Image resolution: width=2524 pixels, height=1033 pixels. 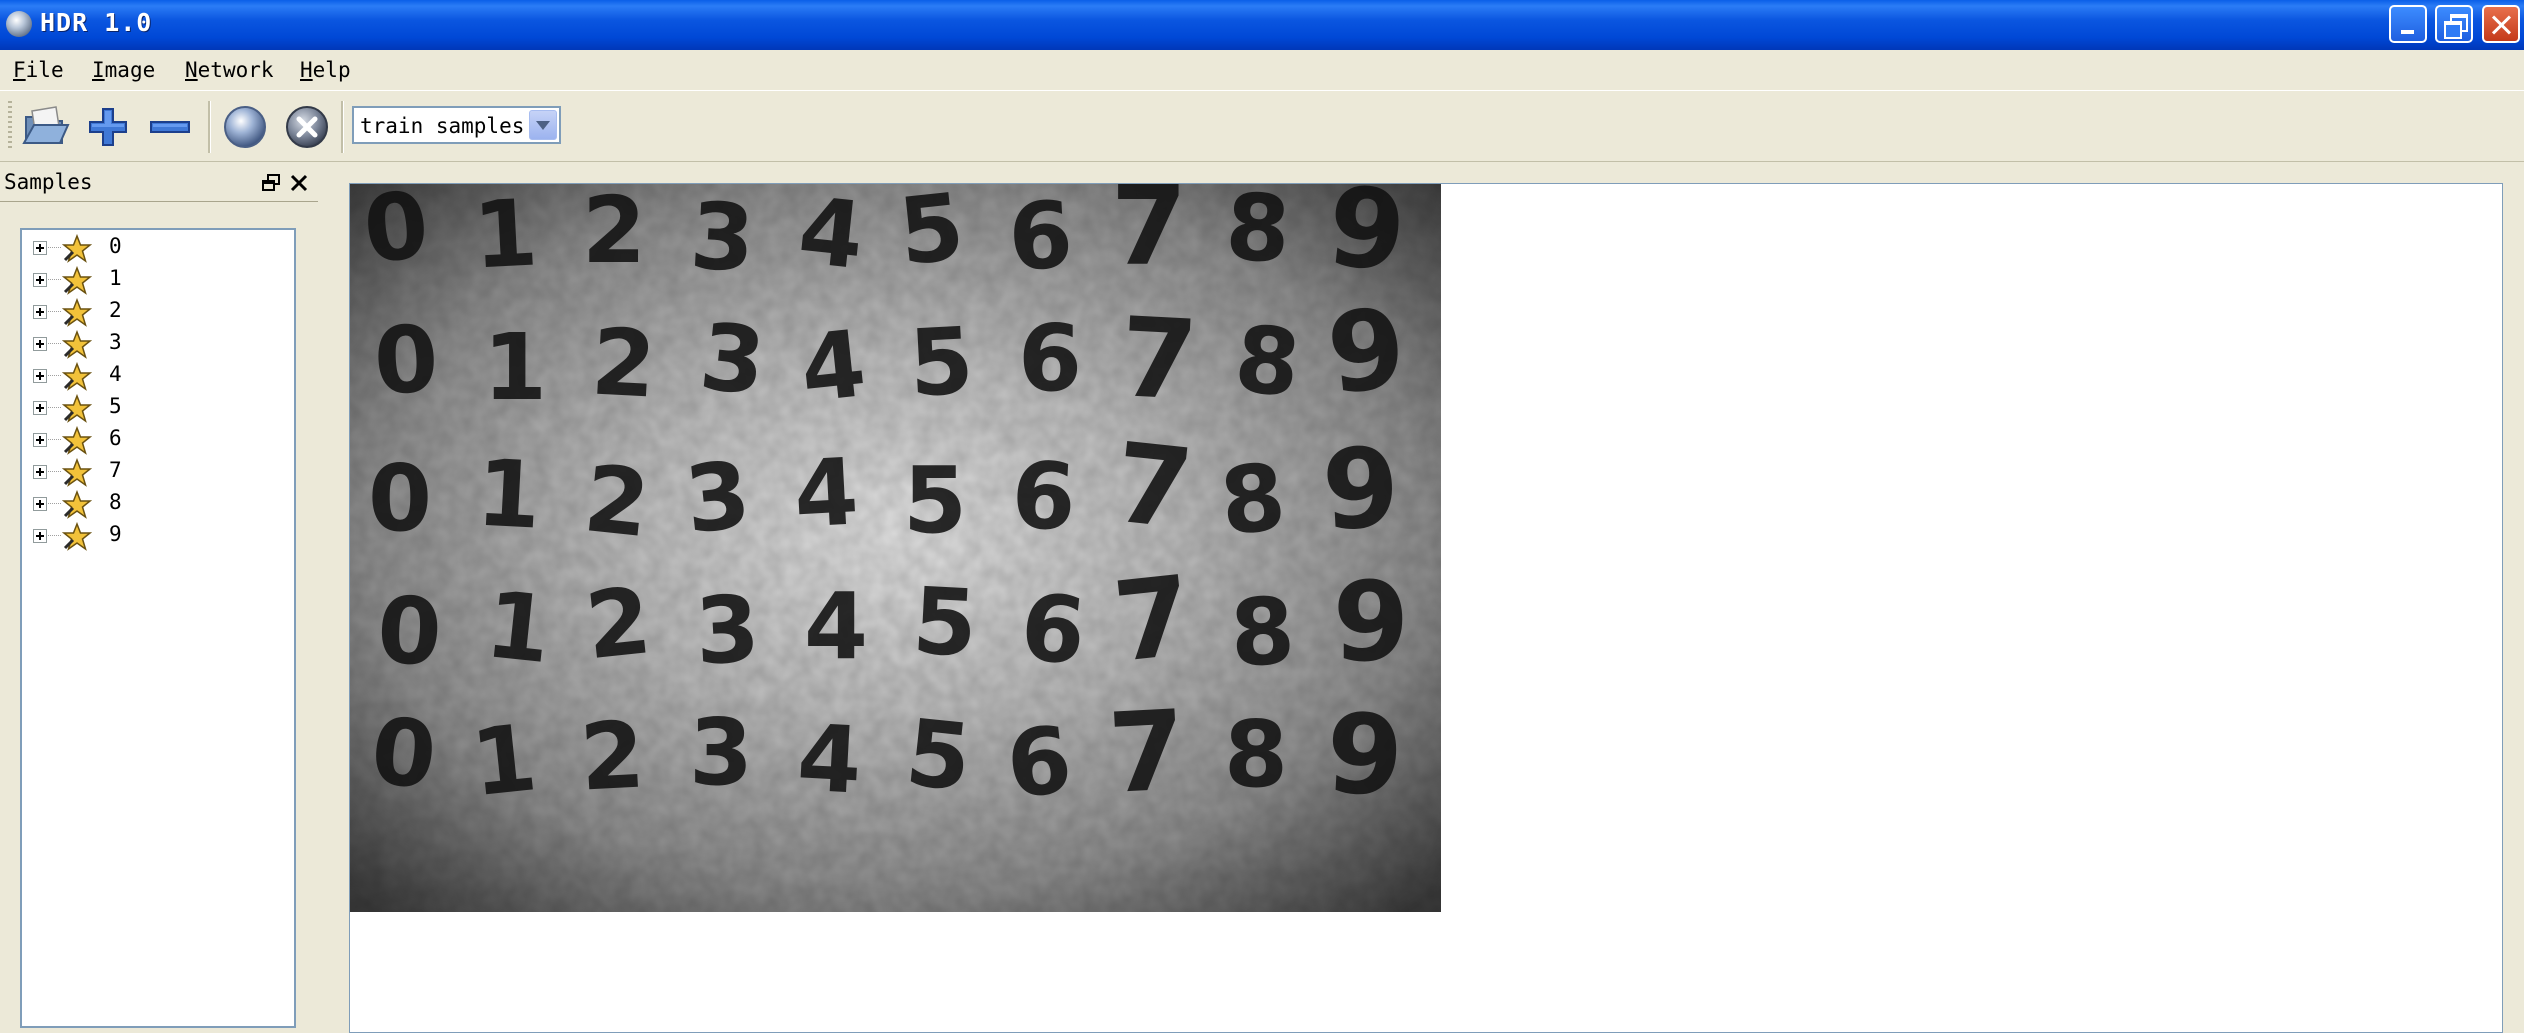 What do you see at coordinates (299, 183) in the screenshot?
I see `close-icon` at bounding box center [299, 183].